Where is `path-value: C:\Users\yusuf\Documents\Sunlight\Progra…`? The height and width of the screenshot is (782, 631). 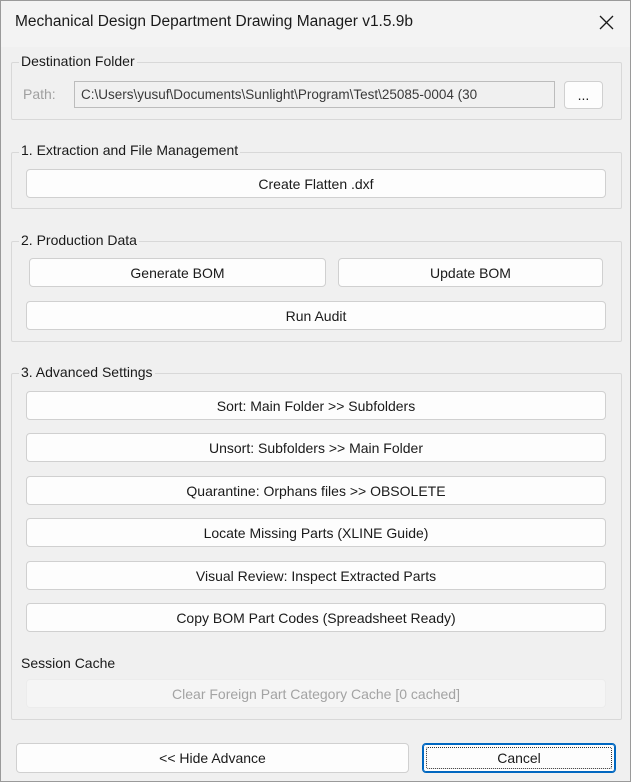 path-value: C:\Users\yusuf\Documents\Sunlight\Progra… is located at coordinates (279, 94).